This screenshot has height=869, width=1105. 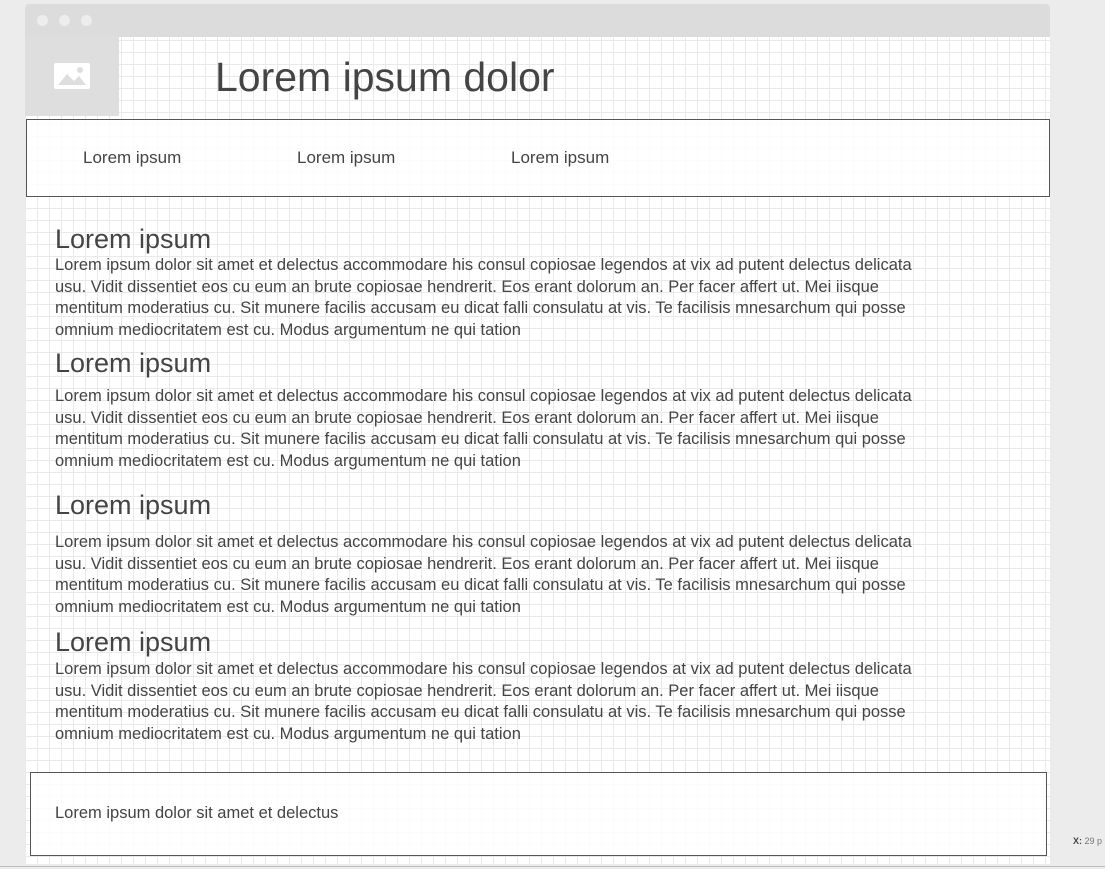 What do you see at coordinates (537, 20) in the screenshot?
I see `window-titlebar` at bounding box center [537, 20].